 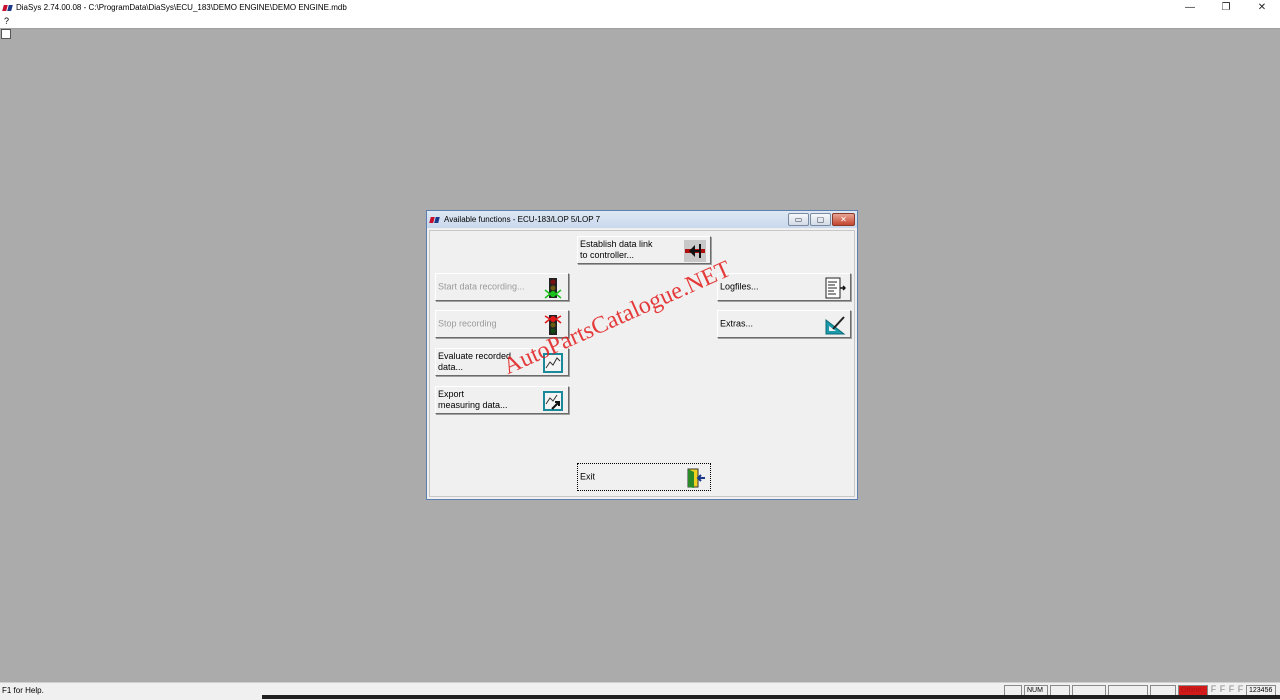 I want to click on taskbar-strip, so click(x=771, y=697).